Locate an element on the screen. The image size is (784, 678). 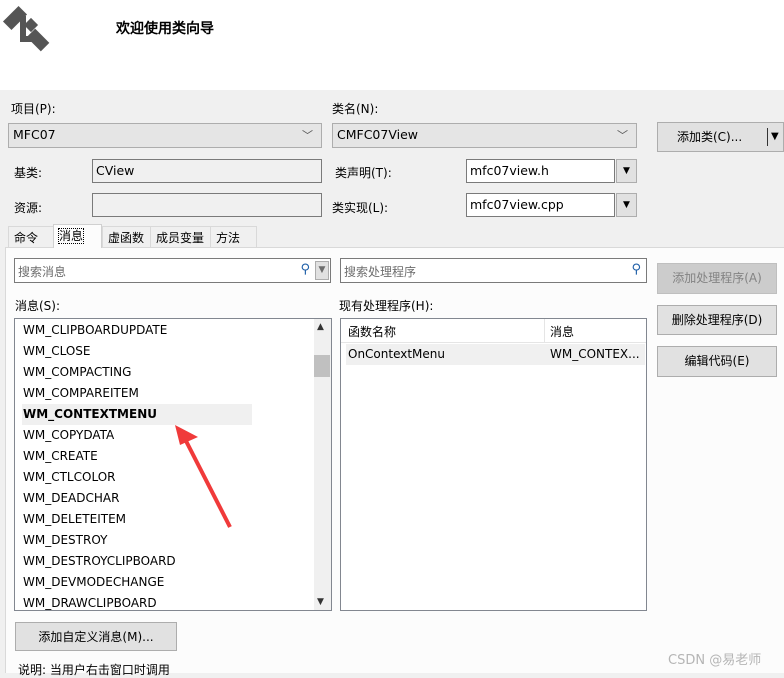
list-item: WM_COMPACTING is located at coordinates (137, 372).